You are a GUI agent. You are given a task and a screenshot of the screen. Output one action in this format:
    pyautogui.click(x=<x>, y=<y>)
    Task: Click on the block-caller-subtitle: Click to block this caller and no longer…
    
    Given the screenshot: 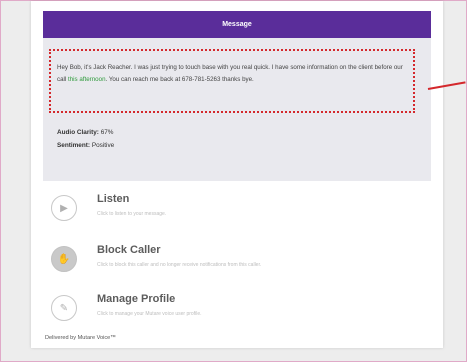 What is the action you would take?
    pyautogui.click(x=179, y=265)
    